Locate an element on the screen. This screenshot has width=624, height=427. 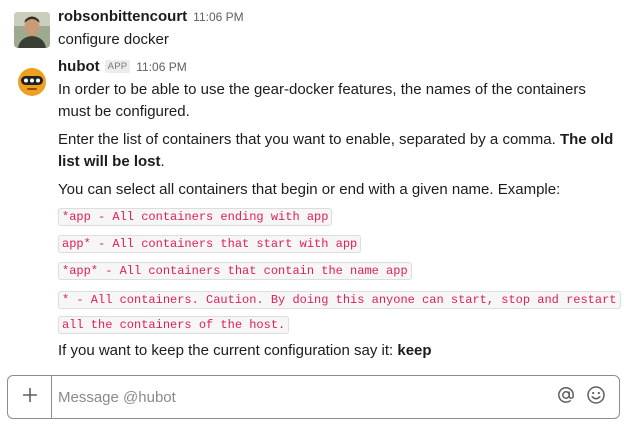
message-composer is located at coordinates (313, 397).